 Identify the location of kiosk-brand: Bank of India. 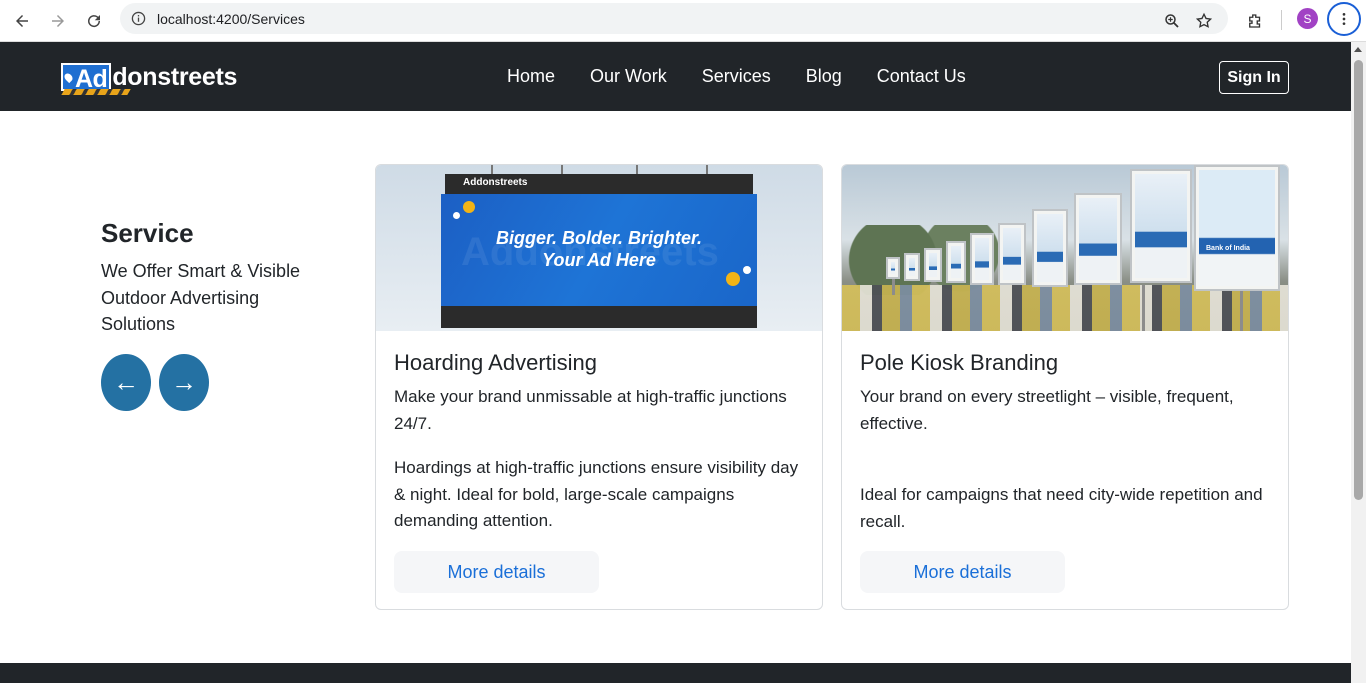
(1228, 248).